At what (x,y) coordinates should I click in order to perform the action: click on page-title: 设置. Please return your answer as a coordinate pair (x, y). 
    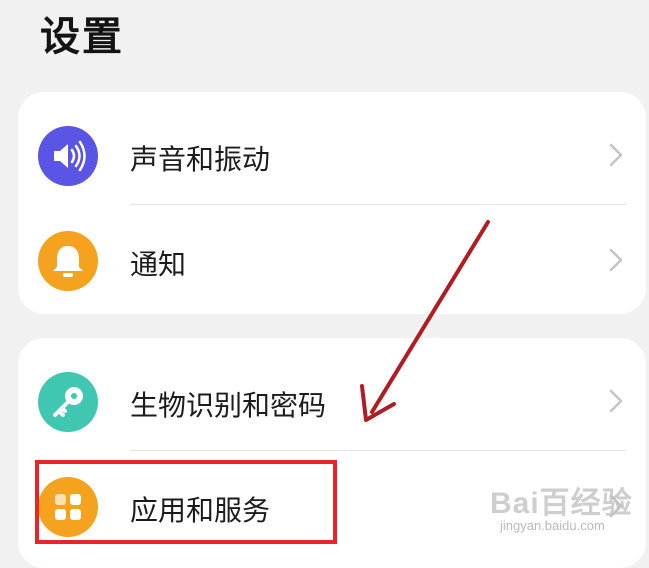
    Looking at the image, I should click on (82, 37).